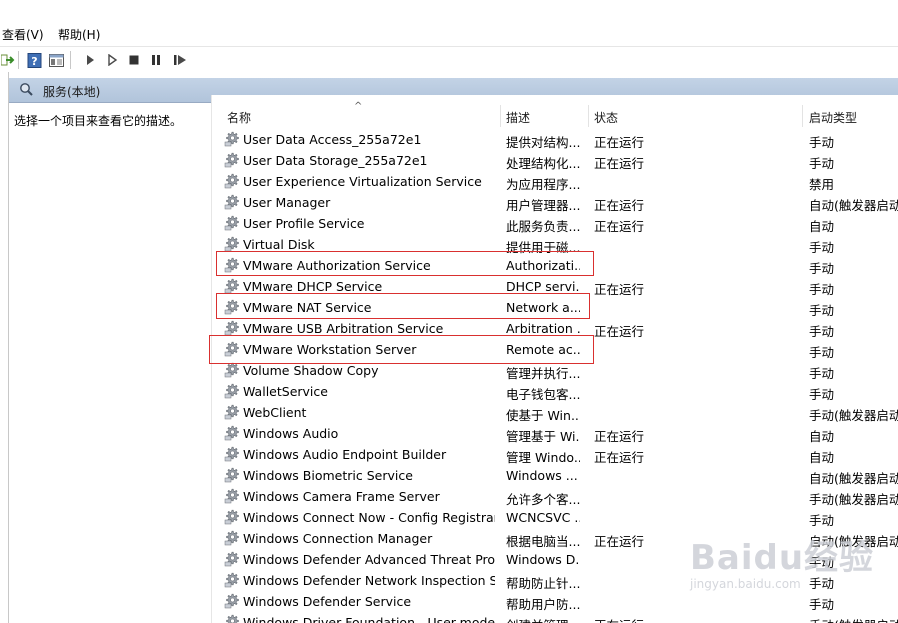 Image resolution: width=898 pixels, height=623 pixels. I want to click on console-tree-icon, so click(56, 60).